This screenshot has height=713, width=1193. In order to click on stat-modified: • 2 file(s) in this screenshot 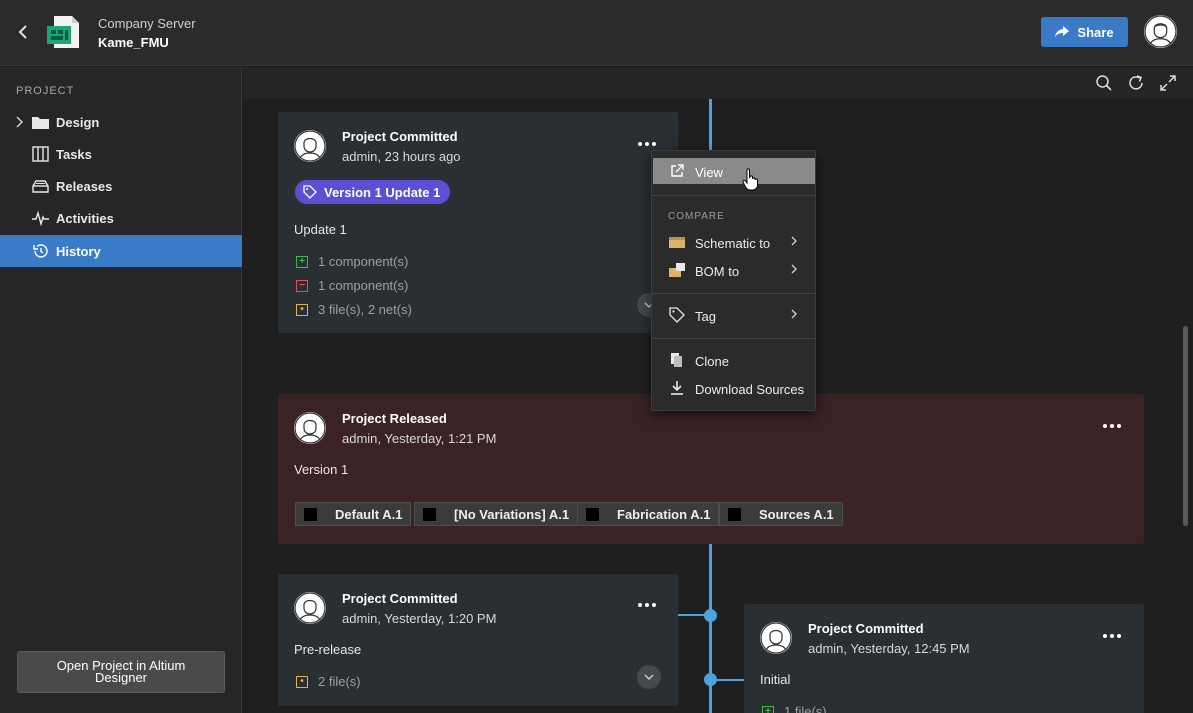, I will do `click(328, 681)`.